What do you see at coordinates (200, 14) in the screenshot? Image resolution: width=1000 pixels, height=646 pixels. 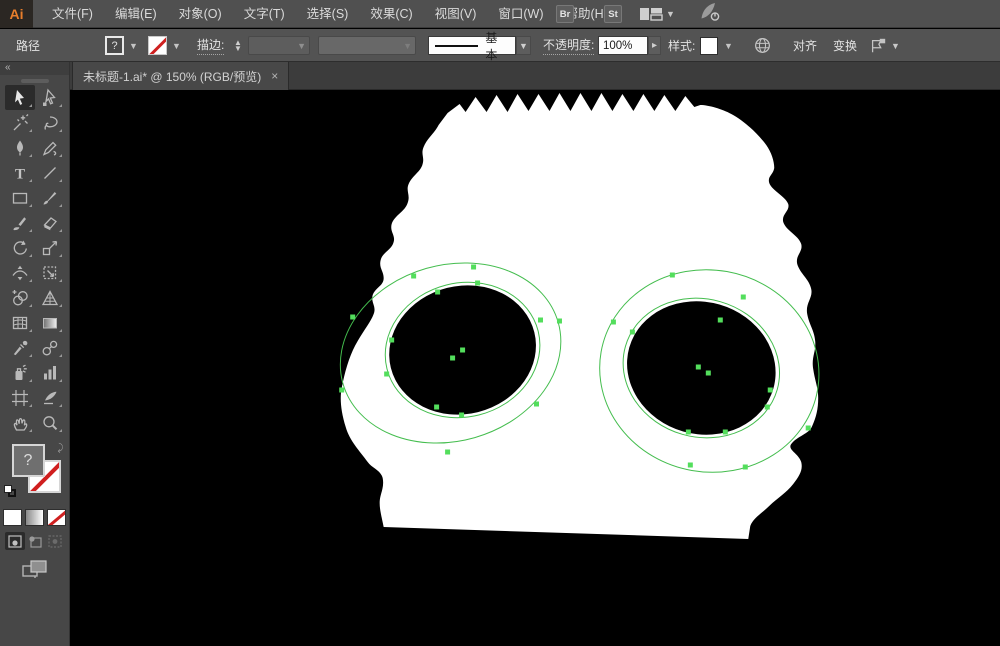 I see `menu-item-2: 对象(O)` at bounding box center [200, 14].